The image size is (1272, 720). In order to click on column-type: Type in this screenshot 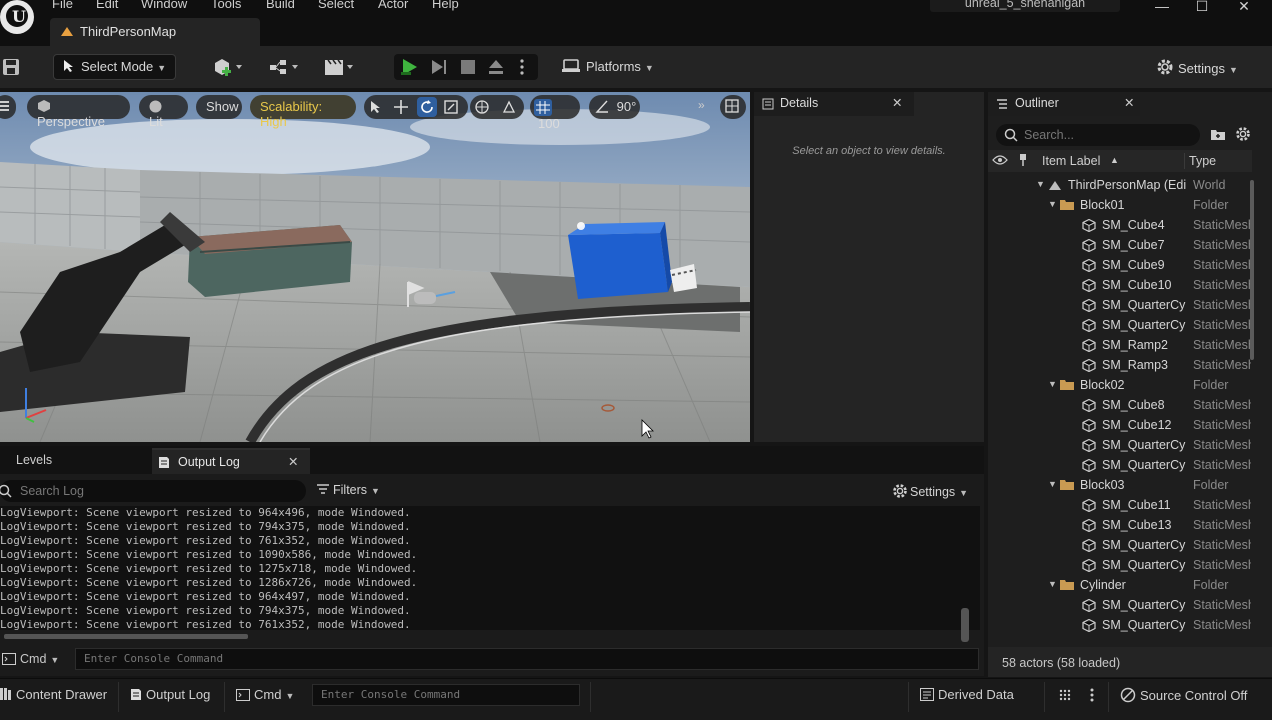, I will do `click(1202, 161)`.